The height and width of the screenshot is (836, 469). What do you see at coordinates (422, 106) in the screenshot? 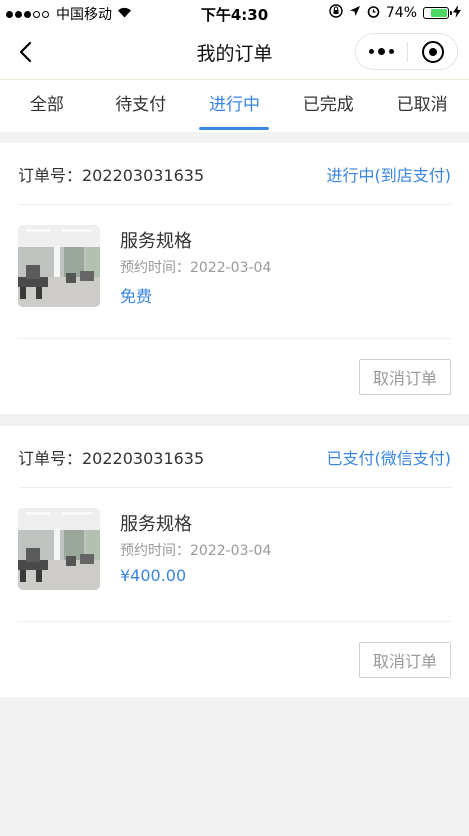
I see `tab-cancelled: 已取消` at bounding box center [422, 106].